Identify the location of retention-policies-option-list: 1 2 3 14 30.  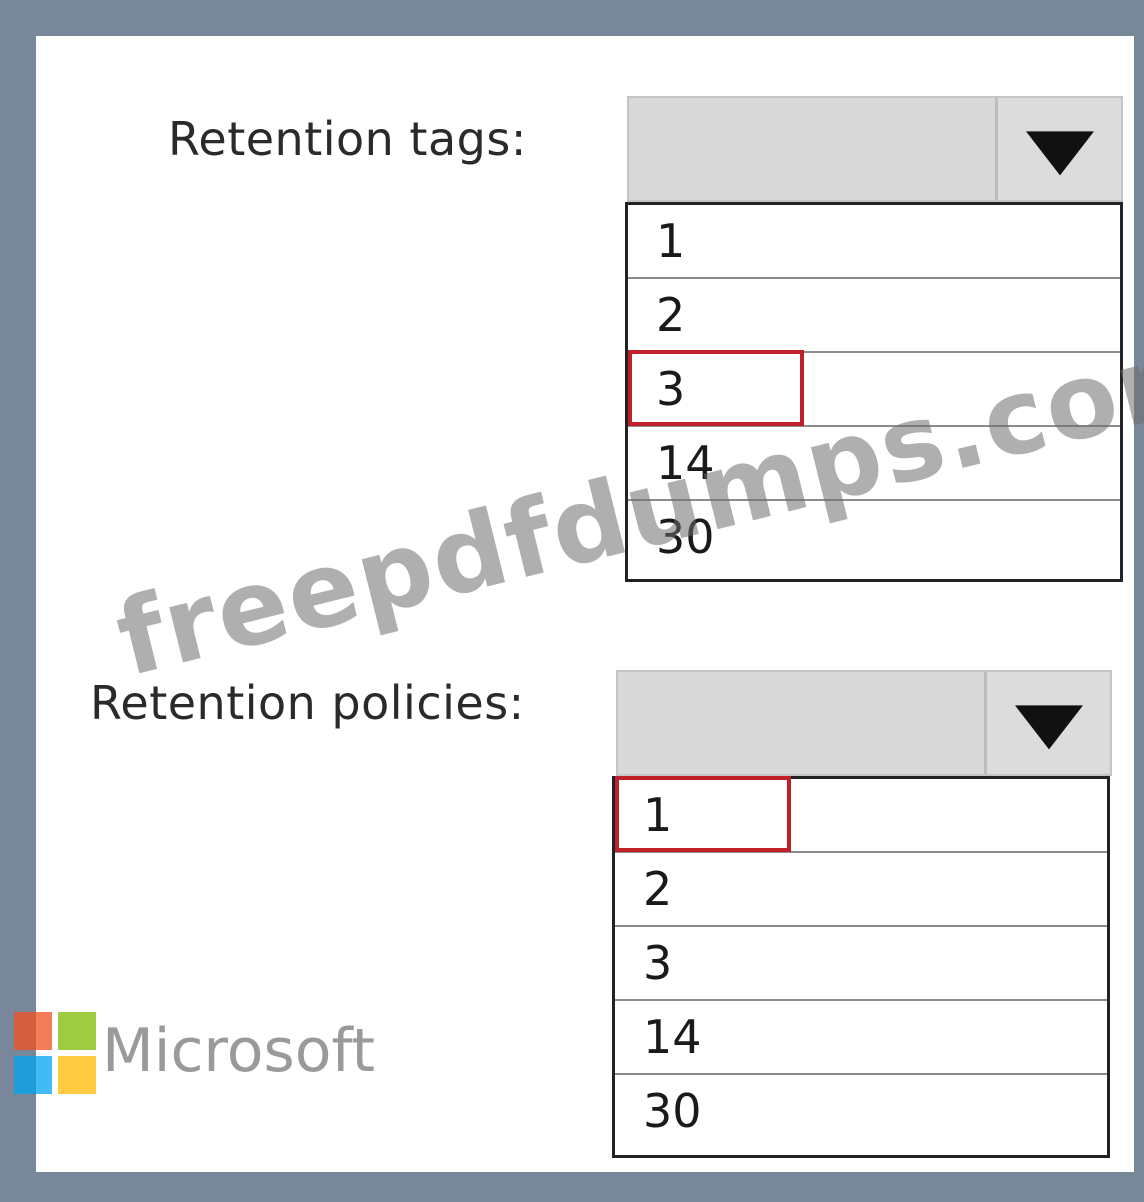
(861, 967).